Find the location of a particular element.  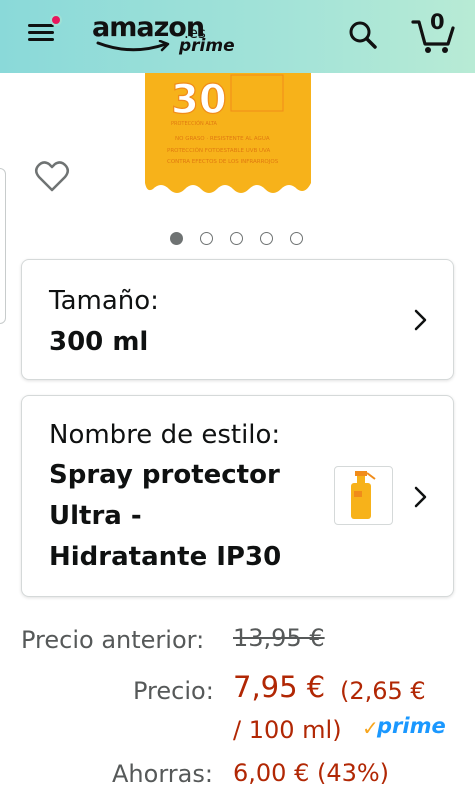

prime-badge-text: prime is located at coordinates (411, 726).